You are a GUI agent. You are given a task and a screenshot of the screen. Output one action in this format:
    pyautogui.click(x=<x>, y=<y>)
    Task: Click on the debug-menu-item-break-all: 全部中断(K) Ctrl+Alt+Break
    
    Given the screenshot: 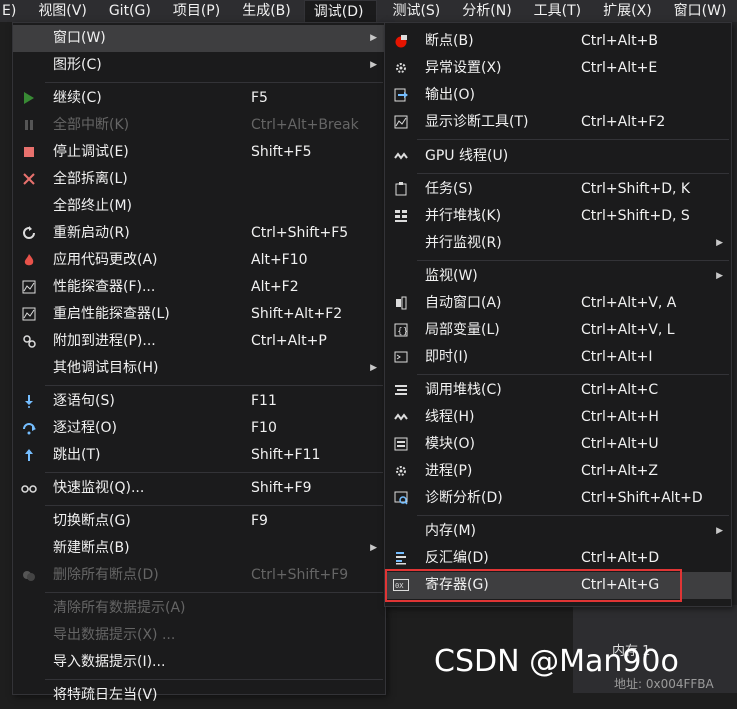 What is the action you would take?
    pyautogui.click(x=199, y=125)
    